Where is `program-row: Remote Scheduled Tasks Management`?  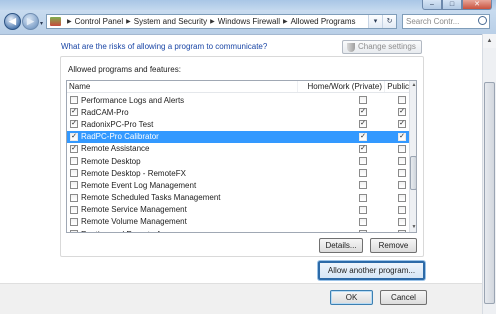
program-row: Remote Scheduled Tasks Management is located at coordinates (238, 198).